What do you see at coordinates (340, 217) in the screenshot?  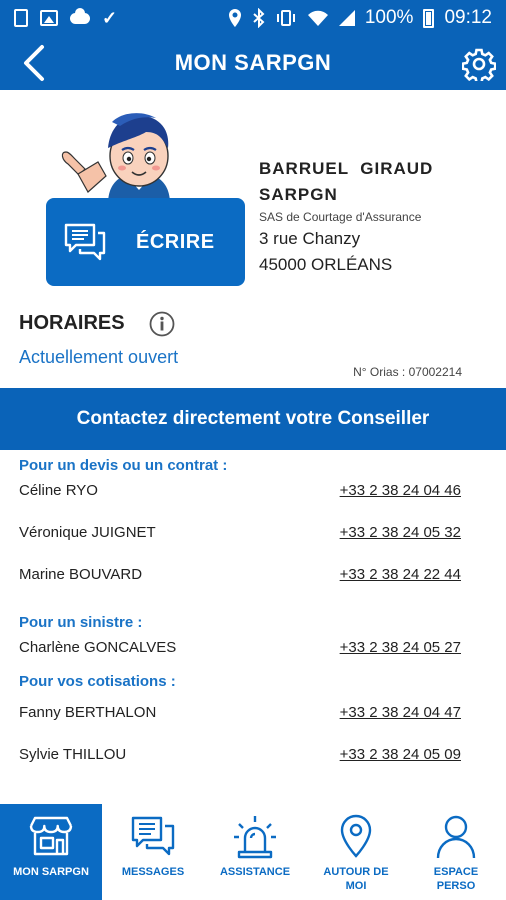 I see `agency-type: SAS de Courtage d'Assurance` at bounding box center [340, 217].